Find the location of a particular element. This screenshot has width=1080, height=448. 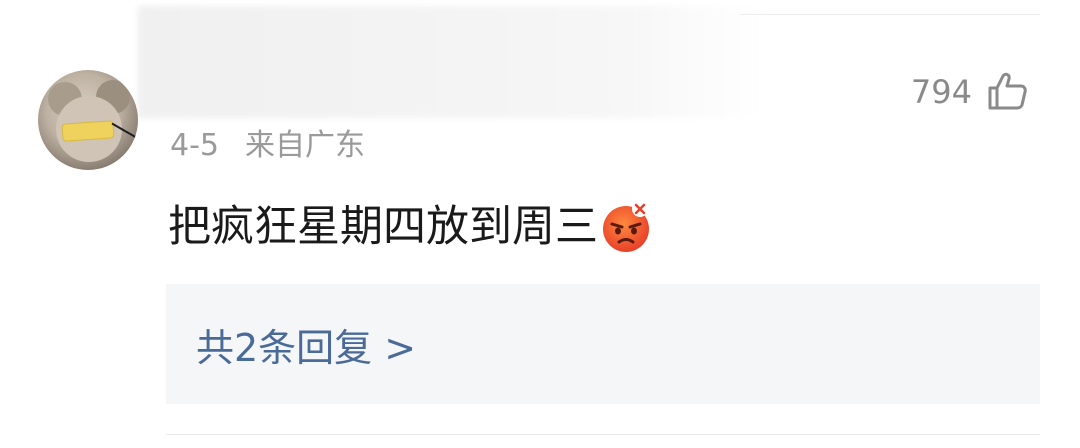

view-replies-link: 共2条回复 > is located at coordinates (306, 348).